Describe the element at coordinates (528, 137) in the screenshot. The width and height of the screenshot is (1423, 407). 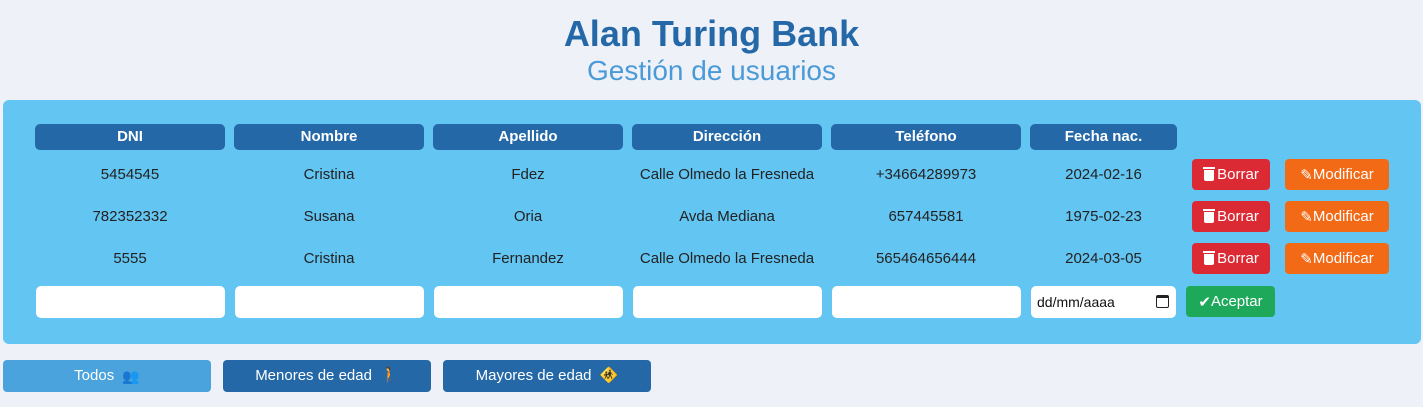
I see `column-header-apellido: Apellido` at that location.